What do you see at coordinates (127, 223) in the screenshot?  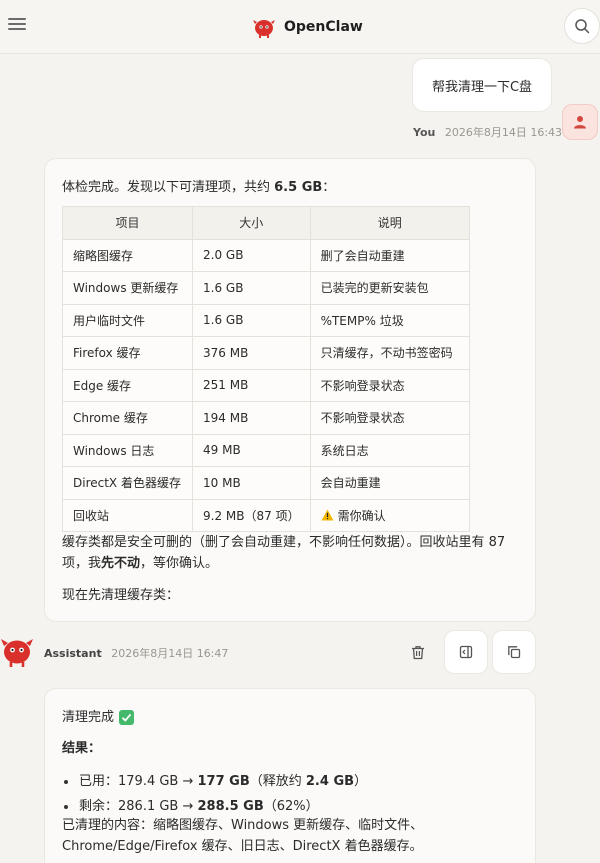 I see `table-header-item: 项目` at bounding box center [127, 223].